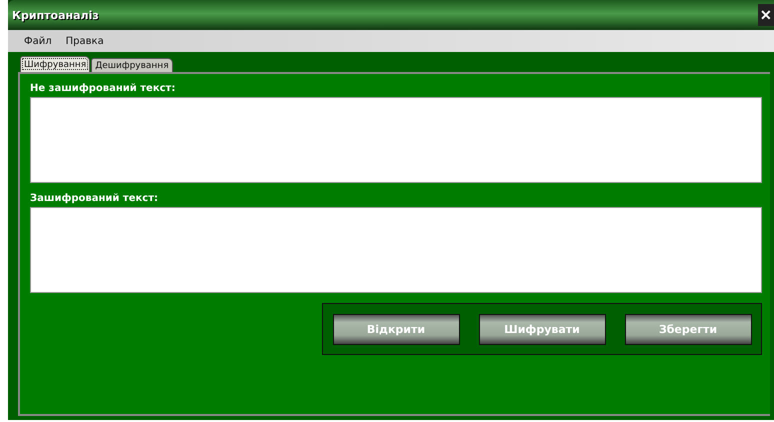  What do you see at coordinates (55, 64) in the screenshot?
I see `tab: Шифрування` at bounding box center [55, 64].